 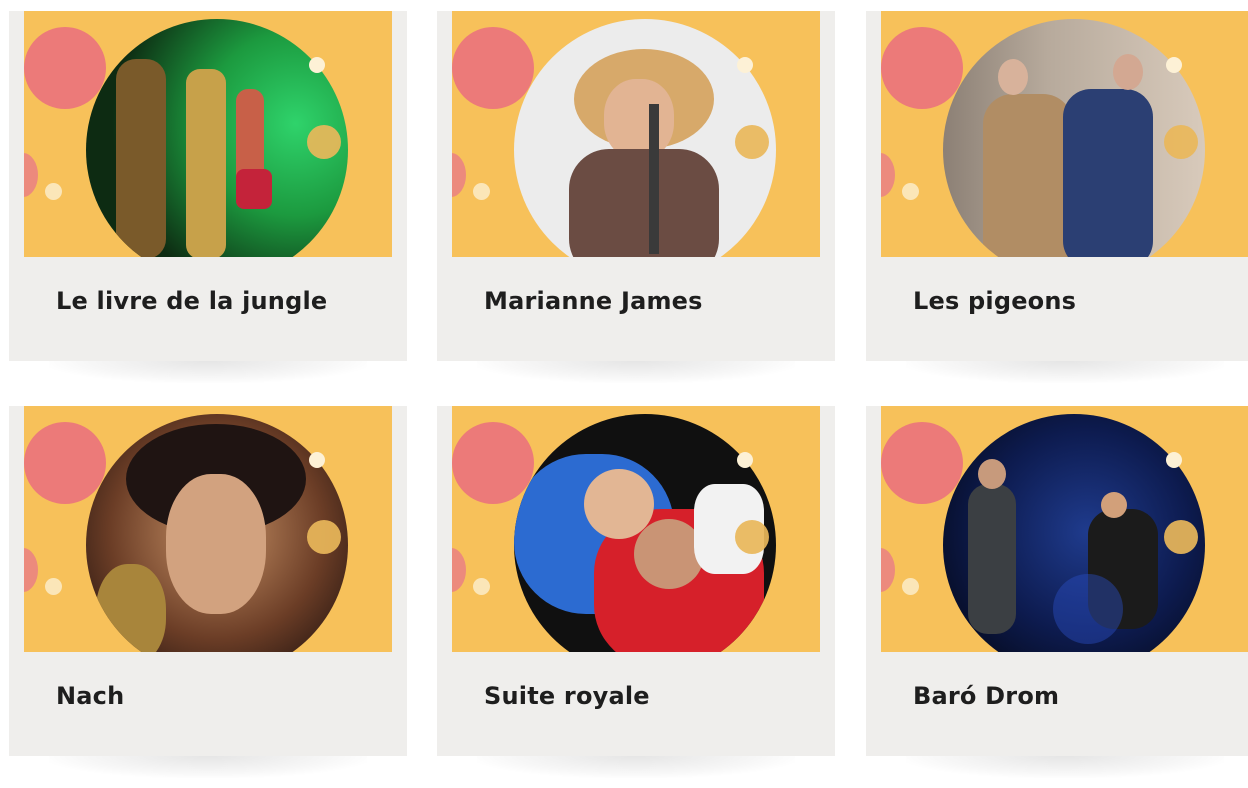 I want to click on show-title: Nach, so click(x=90, y=696).